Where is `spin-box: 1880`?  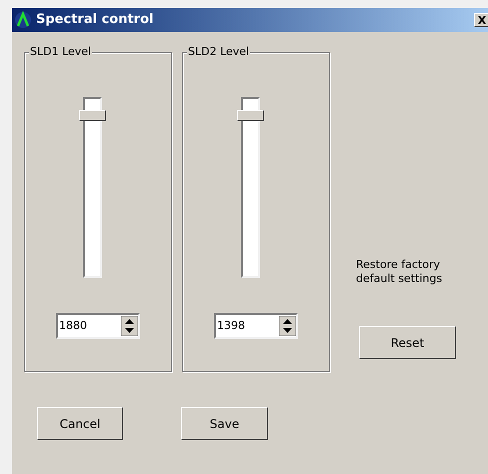
spin-box: 1880 is located at coordinates (98, 326).